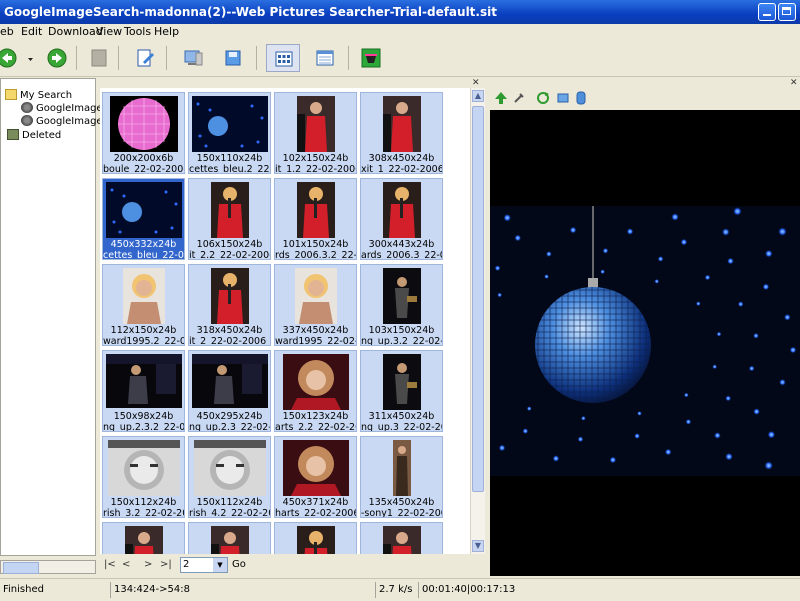 The image size is (800, 601). I want to click on menu-tools: Tools, so click(137, 31).